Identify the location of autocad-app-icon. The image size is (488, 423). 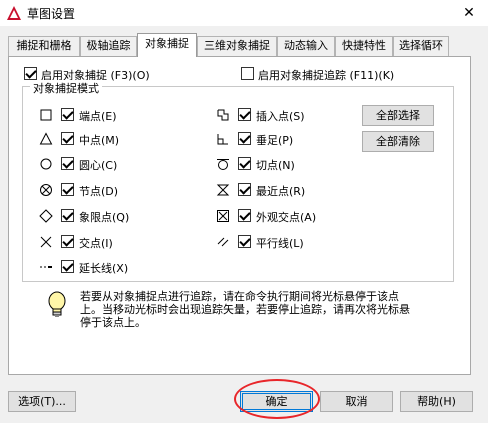
(14, 13).